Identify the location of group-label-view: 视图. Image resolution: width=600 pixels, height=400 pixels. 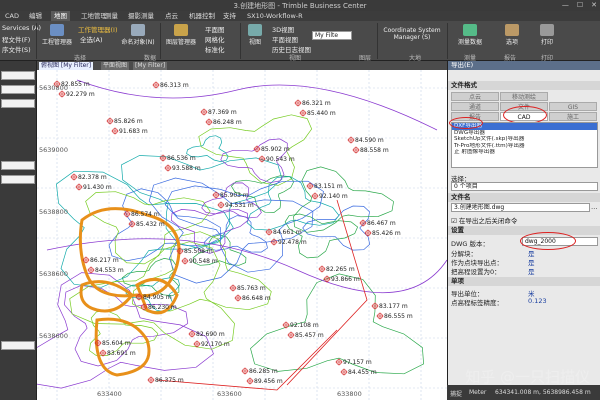
(294, 58).